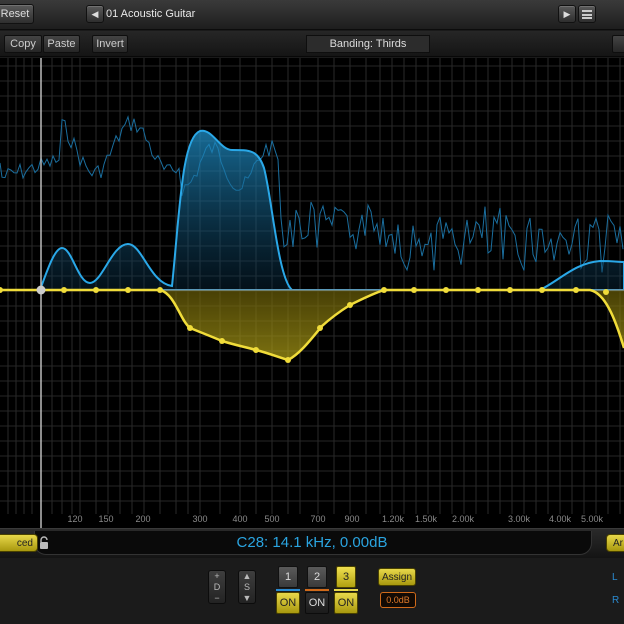 The image size is (624, 624). I want to click on invert-button: Invert, so click(110, 44).